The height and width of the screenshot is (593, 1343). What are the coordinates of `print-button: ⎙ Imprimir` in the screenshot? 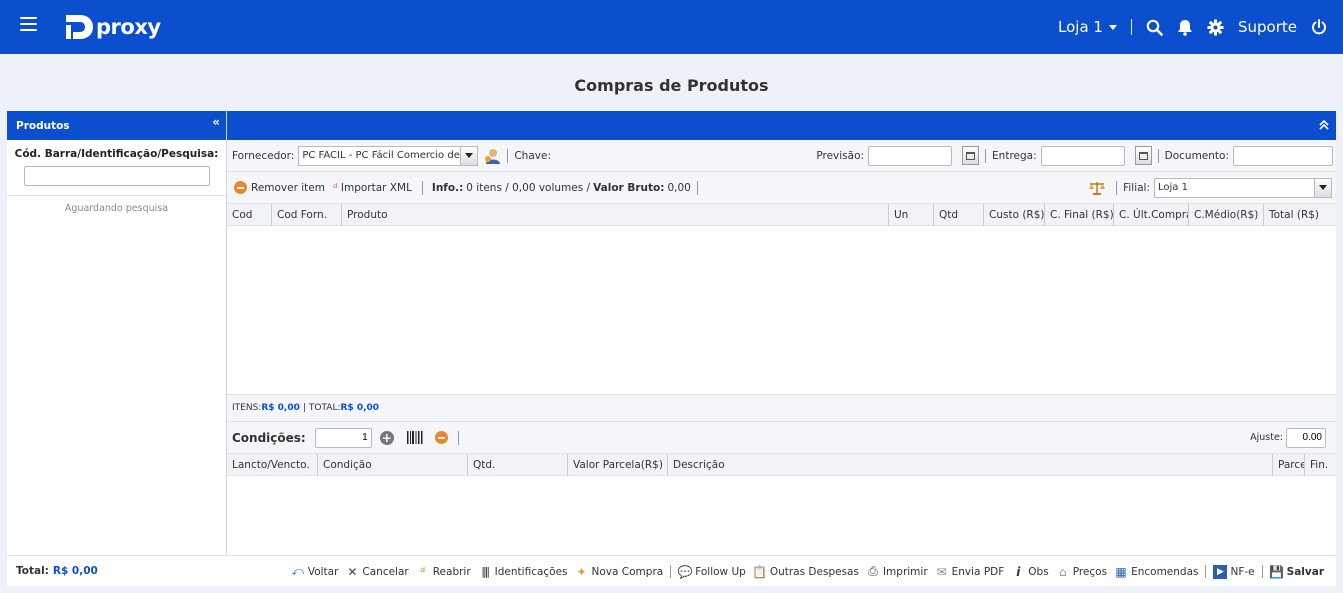 It's located at (897, 571).